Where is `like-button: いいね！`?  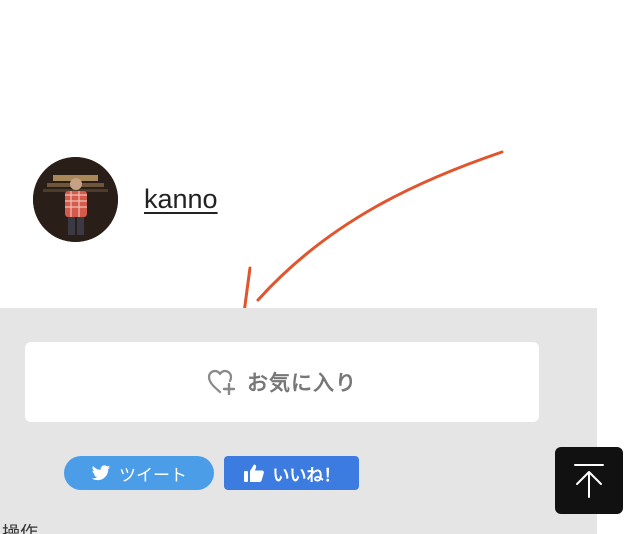
like-button: いいね！ is located at coordinates (291, 473).